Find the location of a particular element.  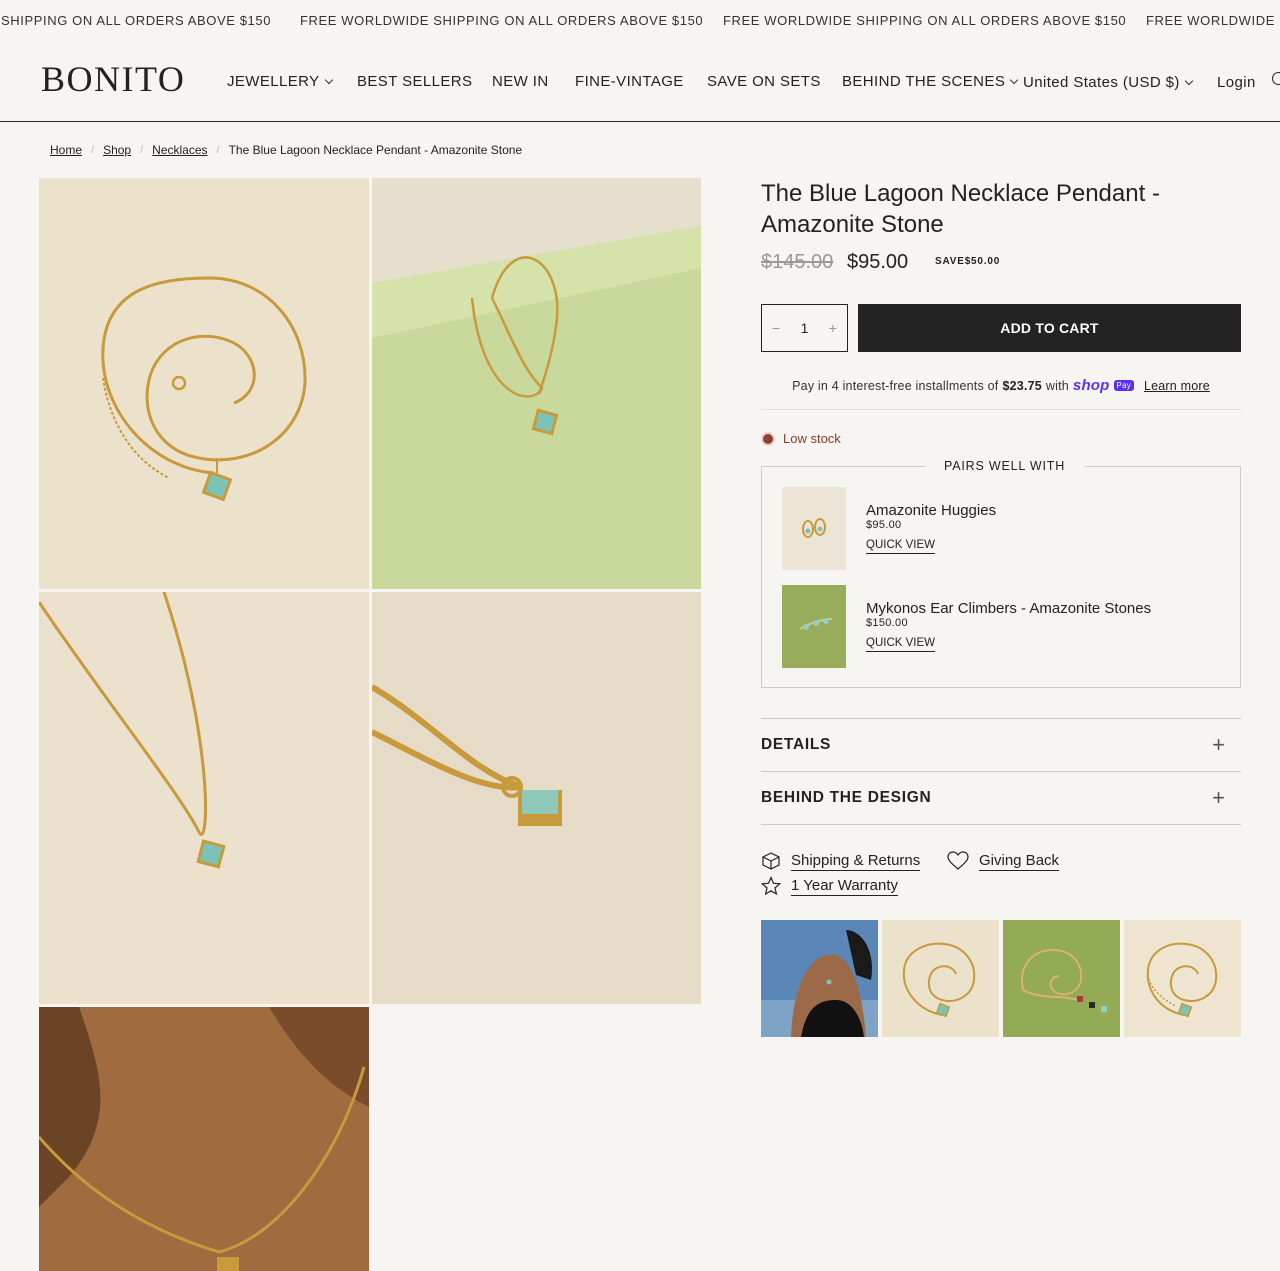

currency-label: United States (USD $) is located at coordinates (1101, 82).